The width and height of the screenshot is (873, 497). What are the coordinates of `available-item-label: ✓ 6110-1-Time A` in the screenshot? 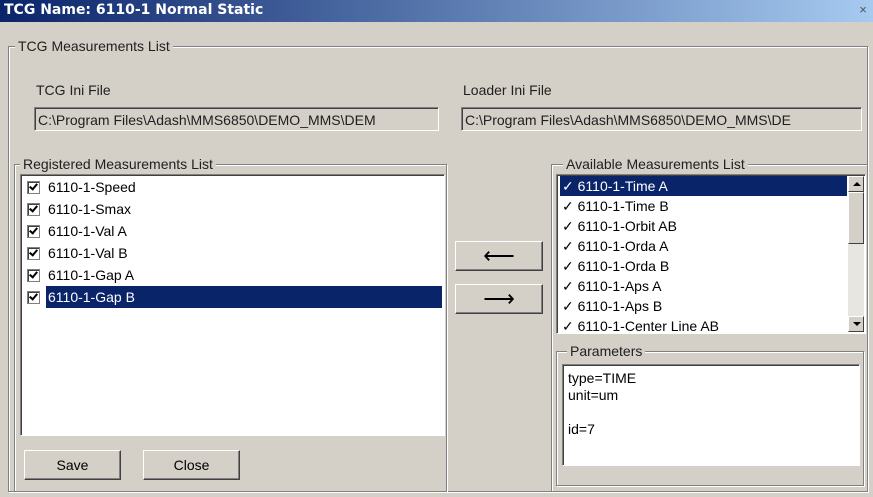 It's located at (703, 186).